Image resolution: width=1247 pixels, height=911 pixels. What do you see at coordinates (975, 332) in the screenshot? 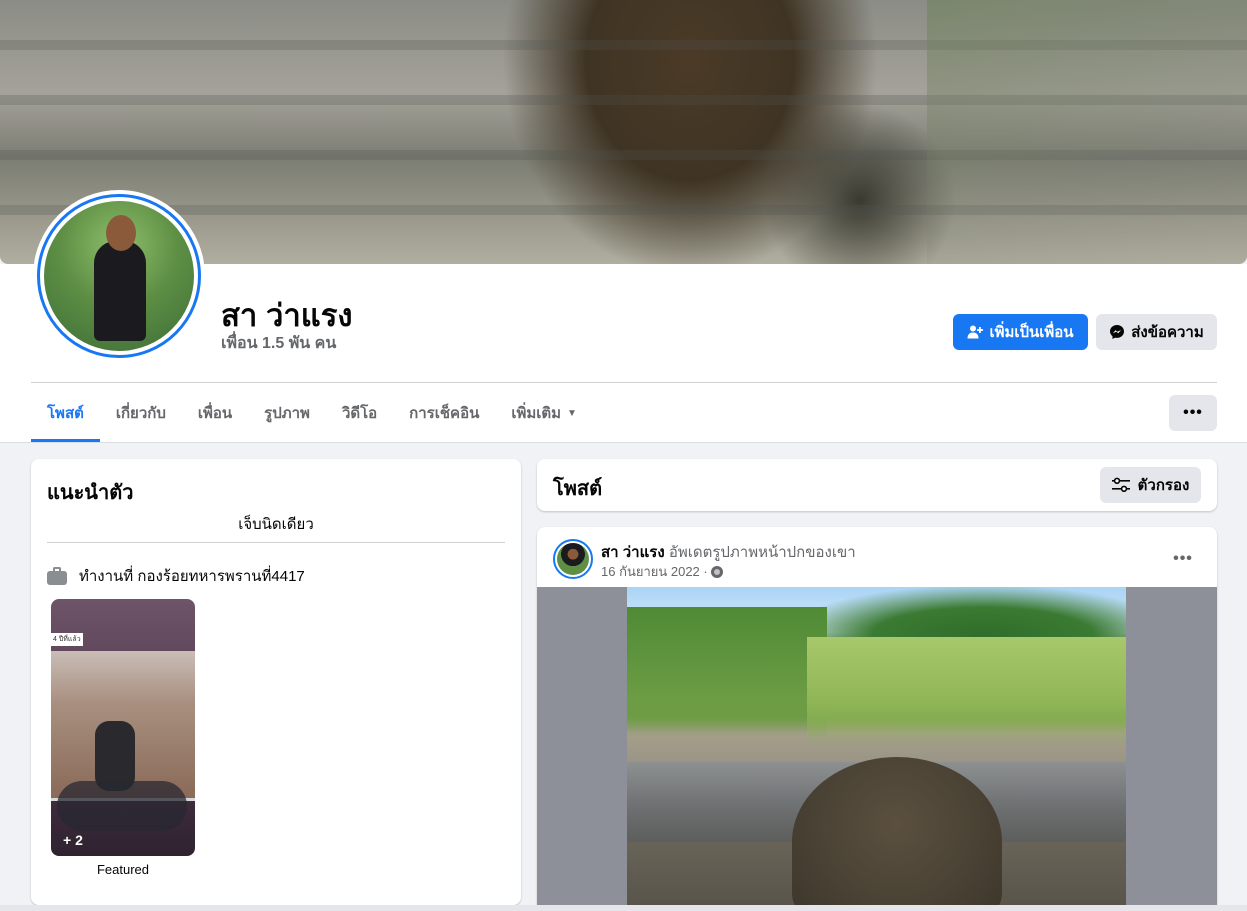
I see `person-plus-icon` at bounding box center [975, 332].